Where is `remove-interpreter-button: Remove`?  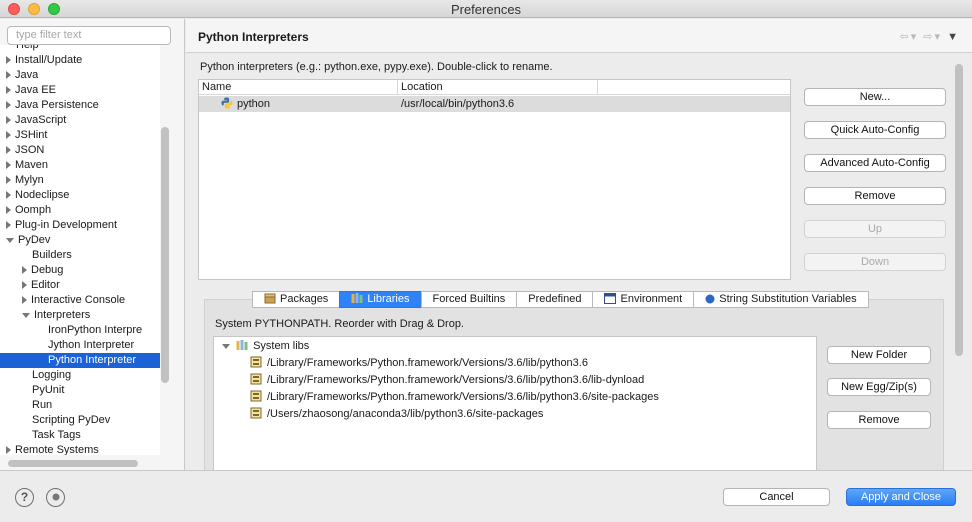 remove-interpreter-button: Remove is located at coordinates (875, 196).